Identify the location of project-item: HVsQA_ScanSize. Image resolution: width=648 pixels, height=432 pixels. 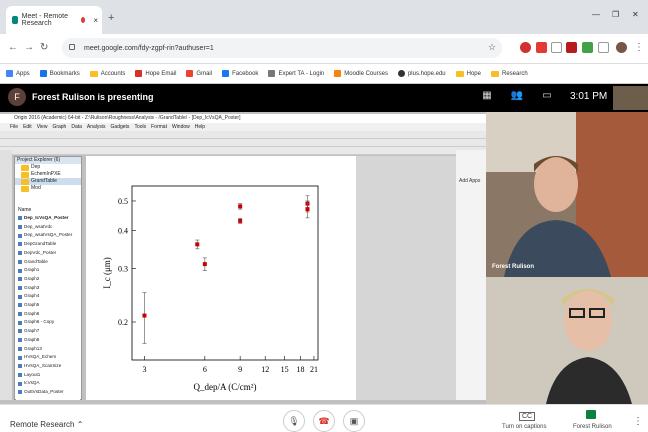
(48, 366).